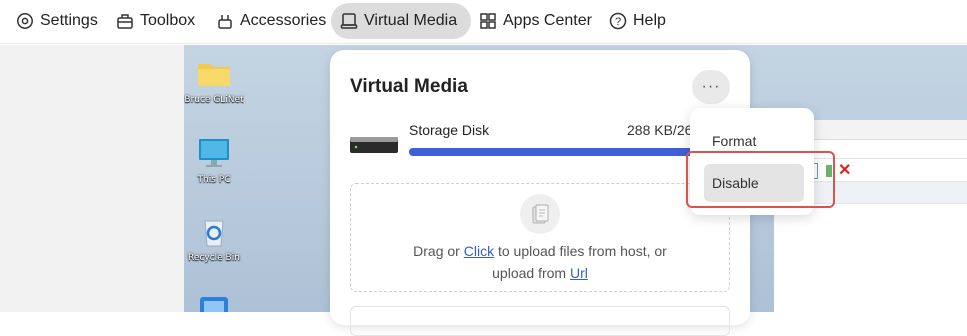  What do you see at coordinates (488, 21) in the screenshot?
I see `apps-grid-icon` at bounding box center [488, 21].